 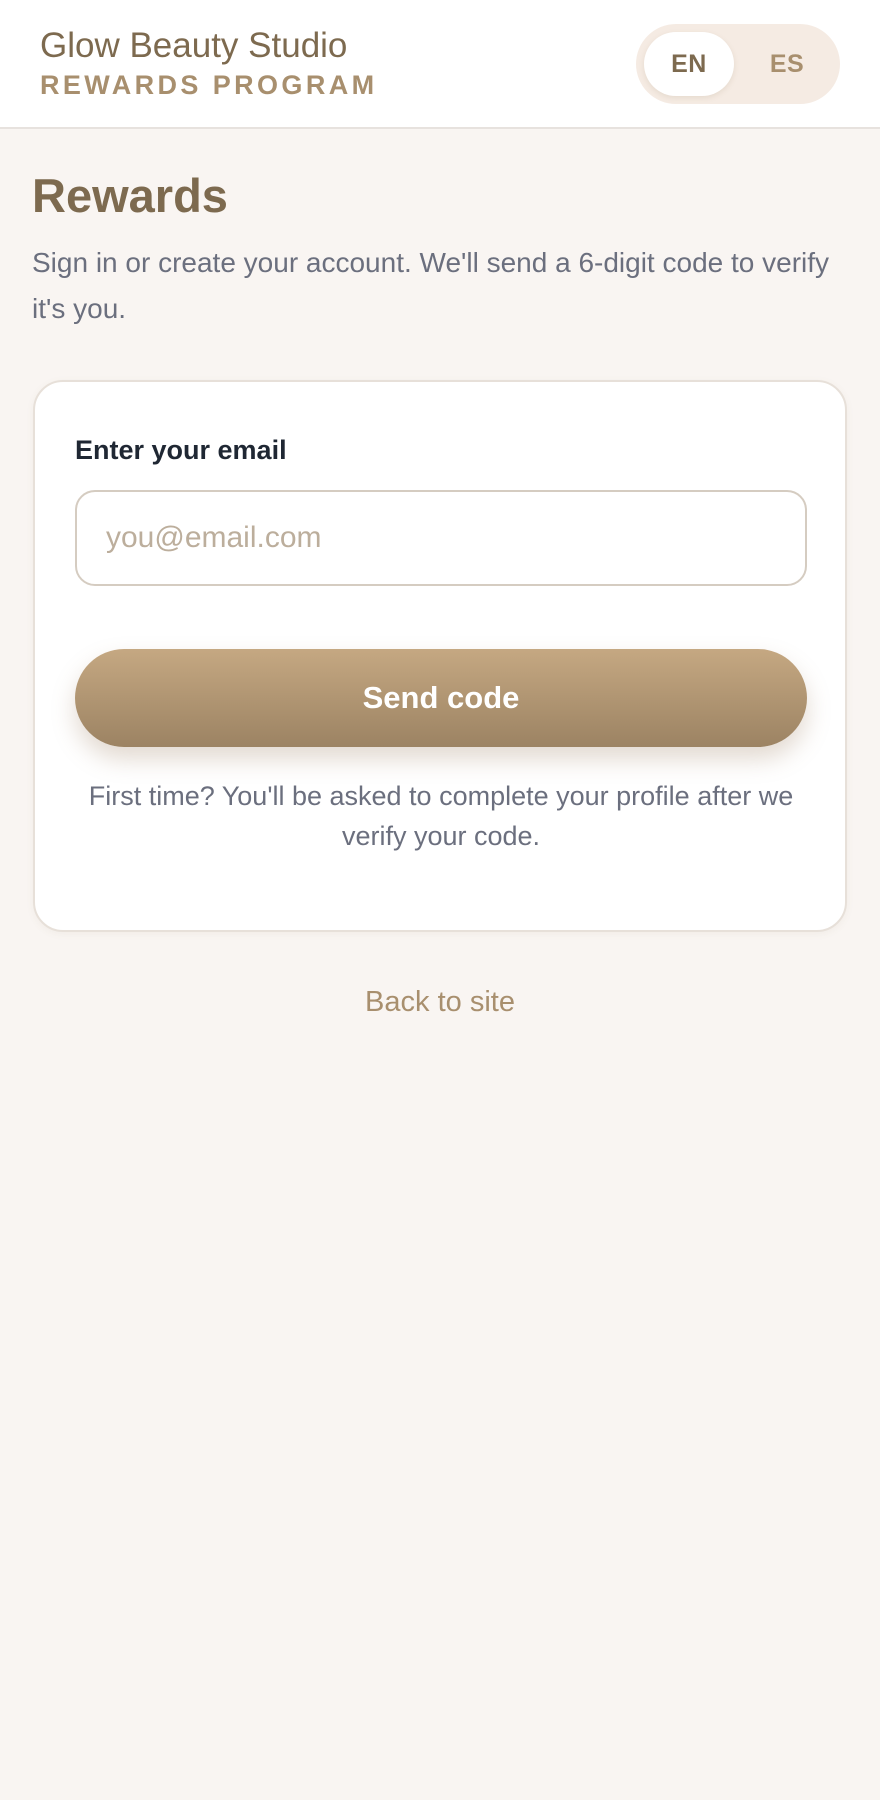 What do you see at coordinates (787, 64) in the screenshot?
I see `language-option-es: ES` at bounding box center [787, 64].